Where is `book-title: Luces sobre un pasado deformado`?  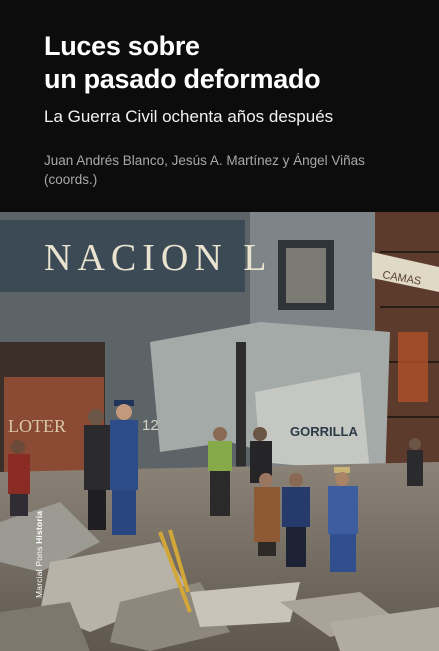
book-title: Luces sobre un pasado deformado is located at coordinates (182, 63).